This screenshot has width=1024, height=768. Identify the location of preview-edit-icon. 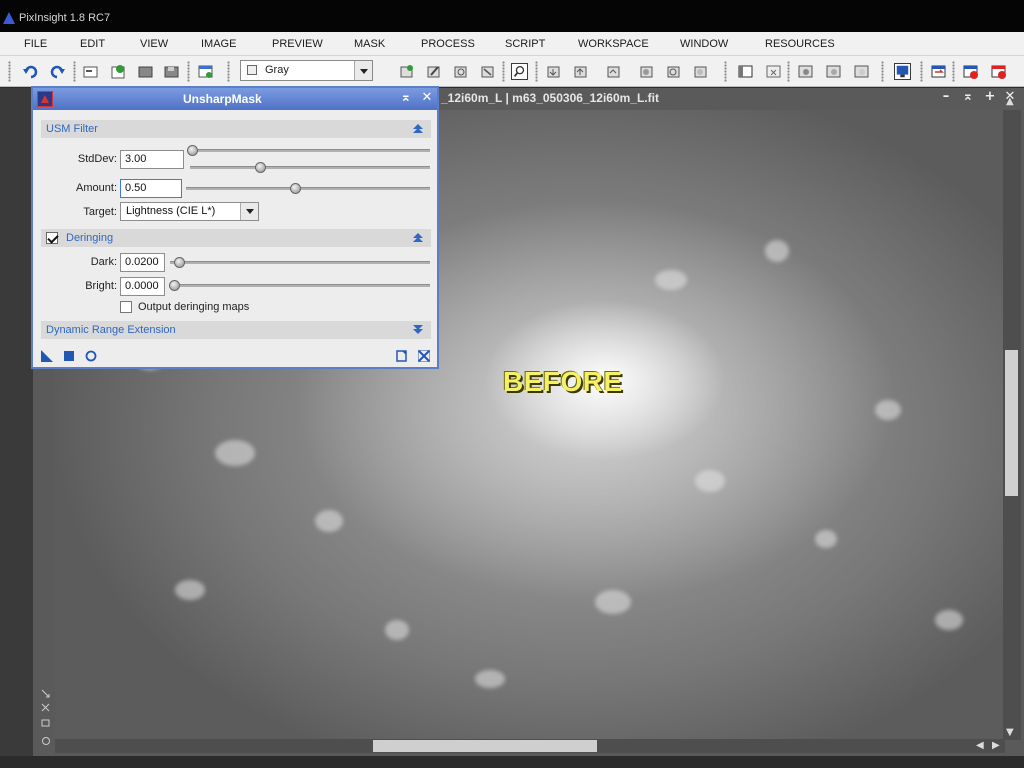
(433, 71).